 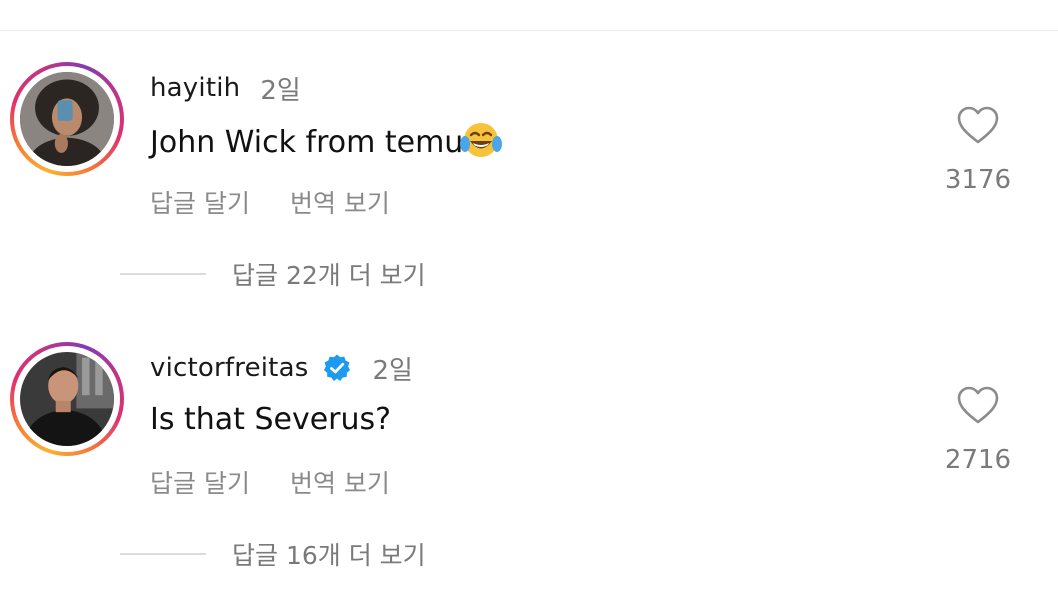 What do you see at coordinates (978, 180) in the screenshot?
I see `like-count: 3176` at bounding box center [978, 180].